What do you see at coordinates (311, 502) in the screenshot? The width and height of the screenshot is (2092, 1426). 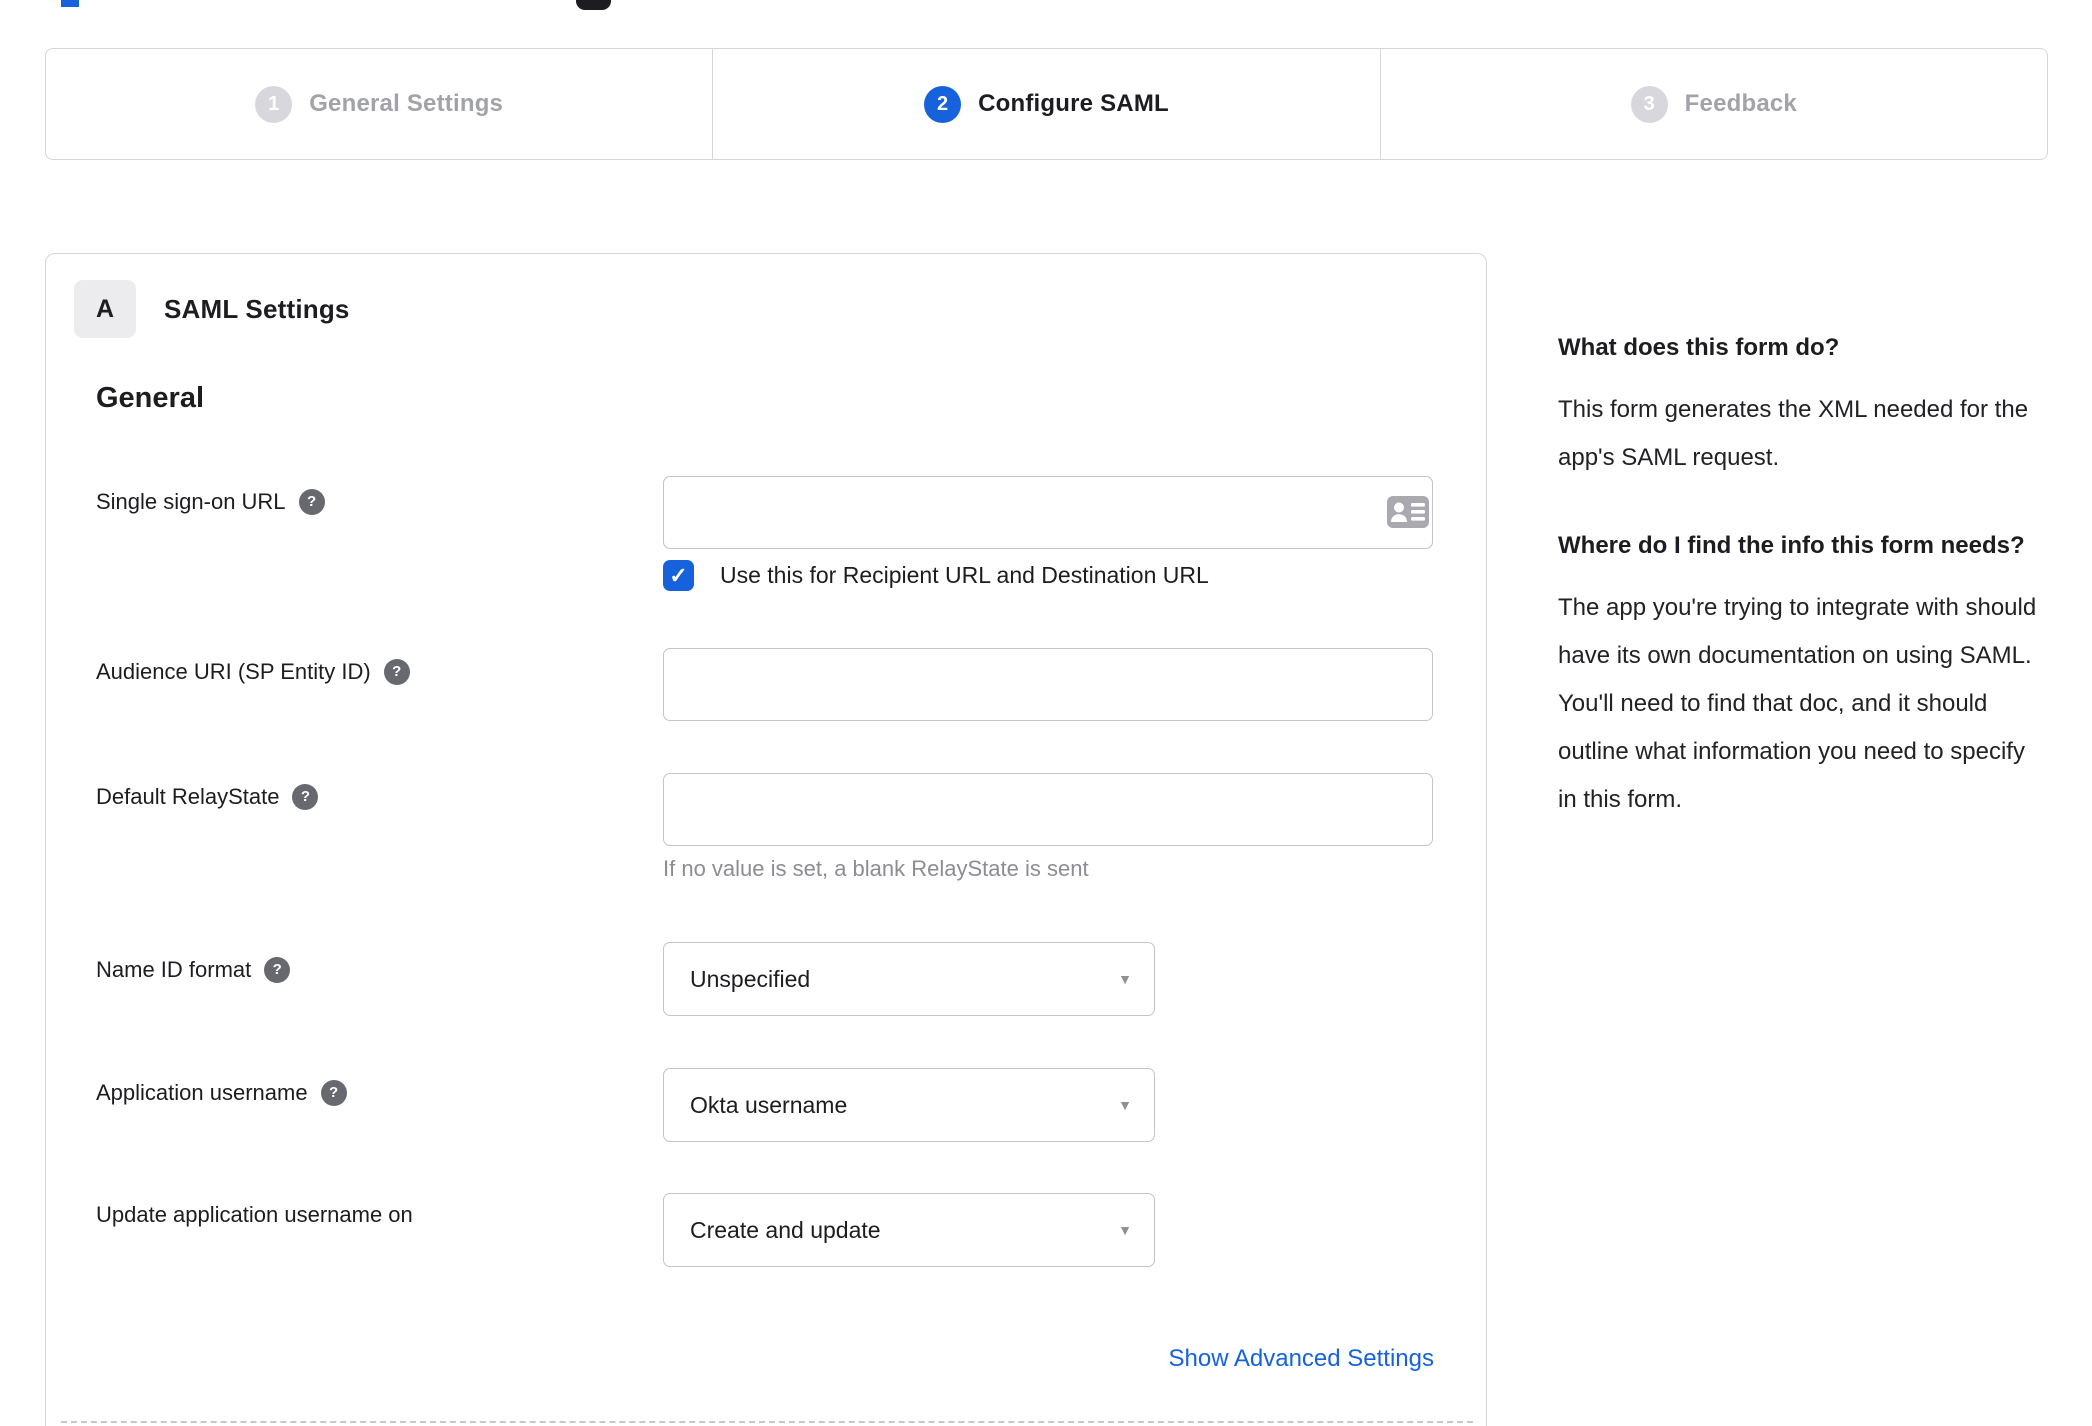 I see `sso-url-help-icon: ?` at bounding box center [311, 502].